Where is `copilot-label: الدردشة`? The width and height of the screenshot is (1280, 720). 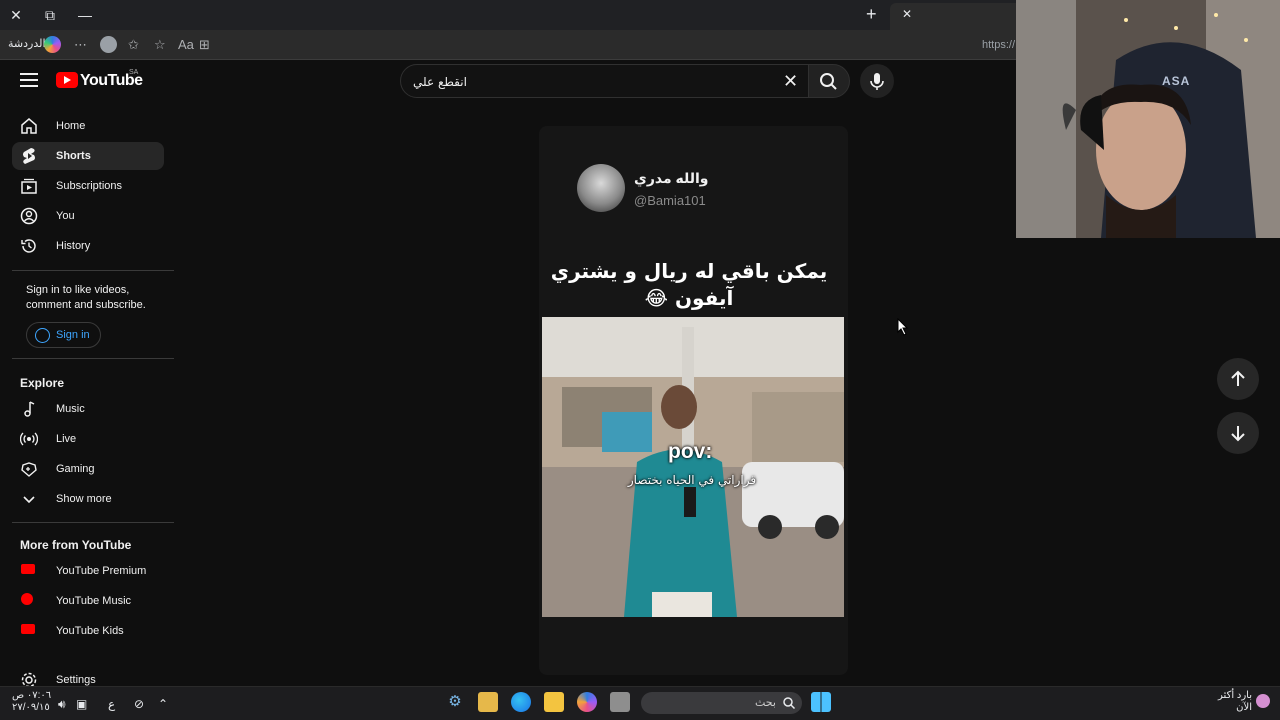 copilot-label: الدردشة is located at coordinates (27, 43).